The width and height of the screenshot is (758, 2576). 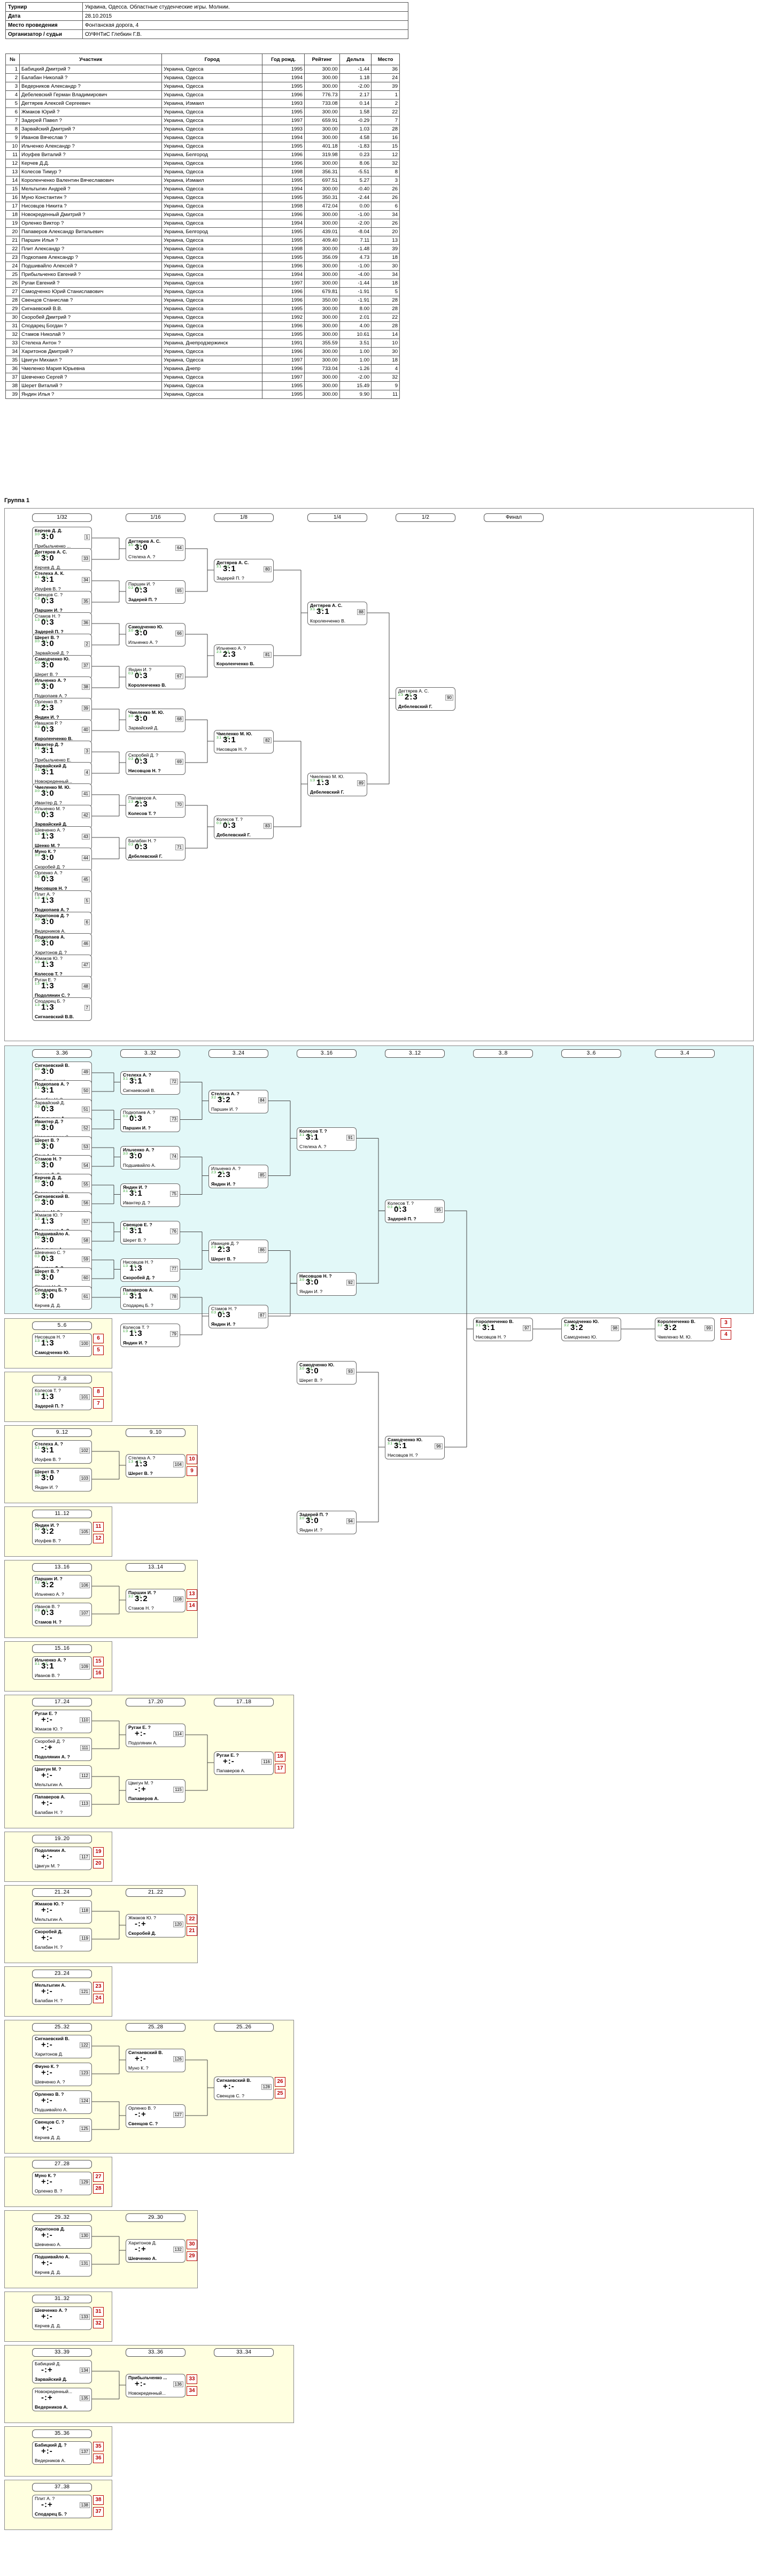 What do you see at coordinates (155, 1600) in the screenshot?
I see `match-box: Паршин И. ? 3:2 · 3:1 3:2 Стамов Н. ? 108` at bounding box center [155, 1600].